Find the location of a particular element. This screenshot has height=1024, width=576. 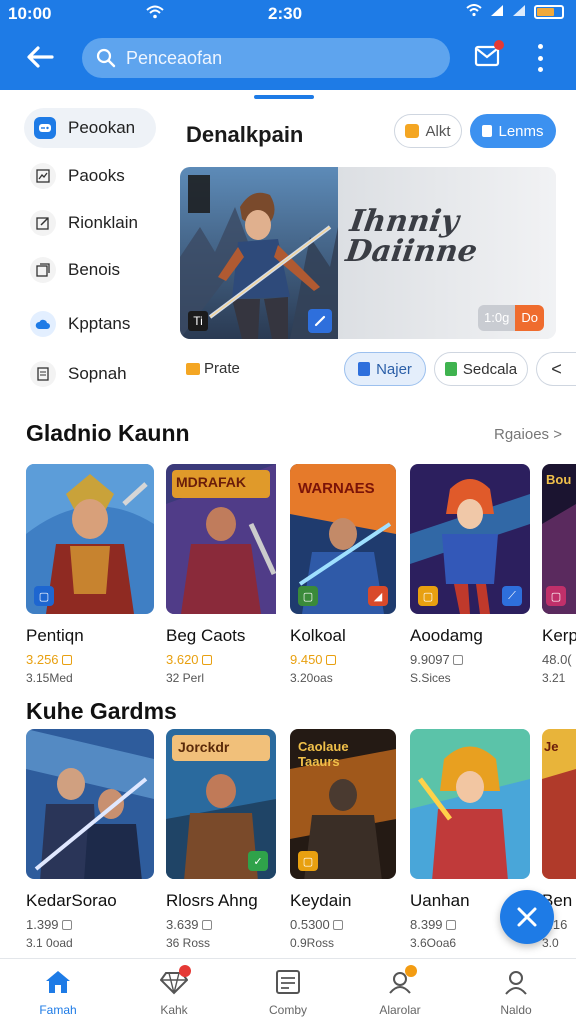

game-name: Aoodamg is located at coordinates (446, 635).